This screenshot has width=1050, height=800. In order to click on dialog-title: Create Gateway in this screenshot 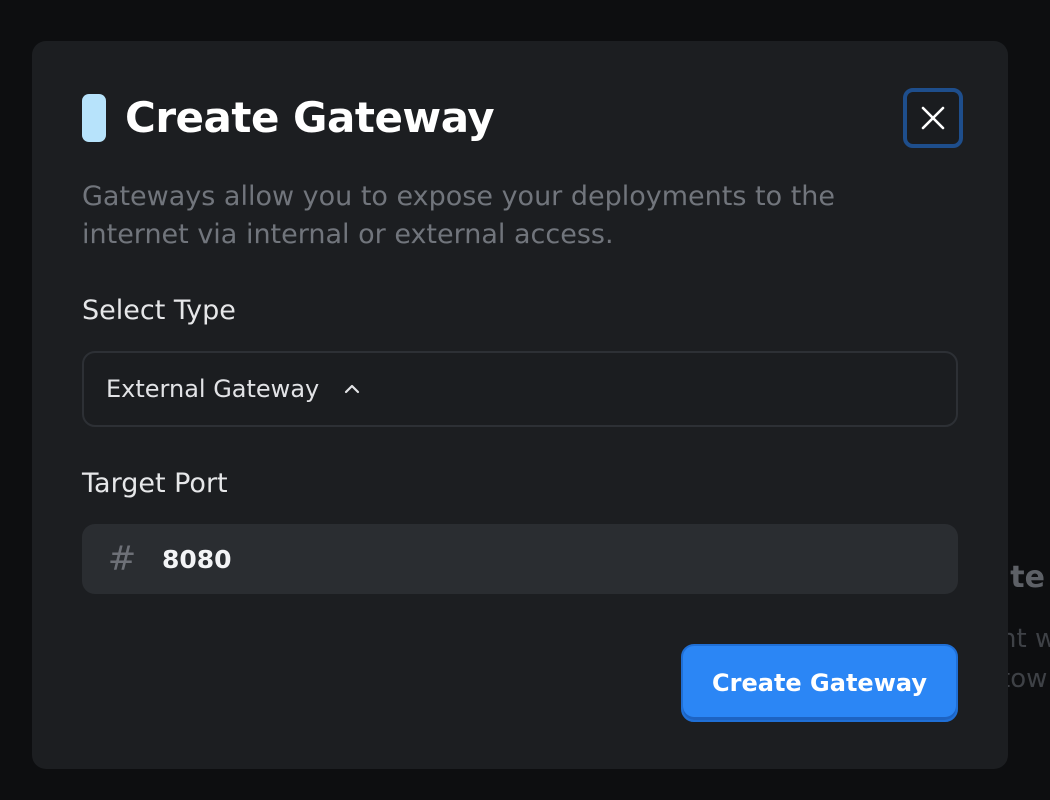, I will do `click(310, 117)`.